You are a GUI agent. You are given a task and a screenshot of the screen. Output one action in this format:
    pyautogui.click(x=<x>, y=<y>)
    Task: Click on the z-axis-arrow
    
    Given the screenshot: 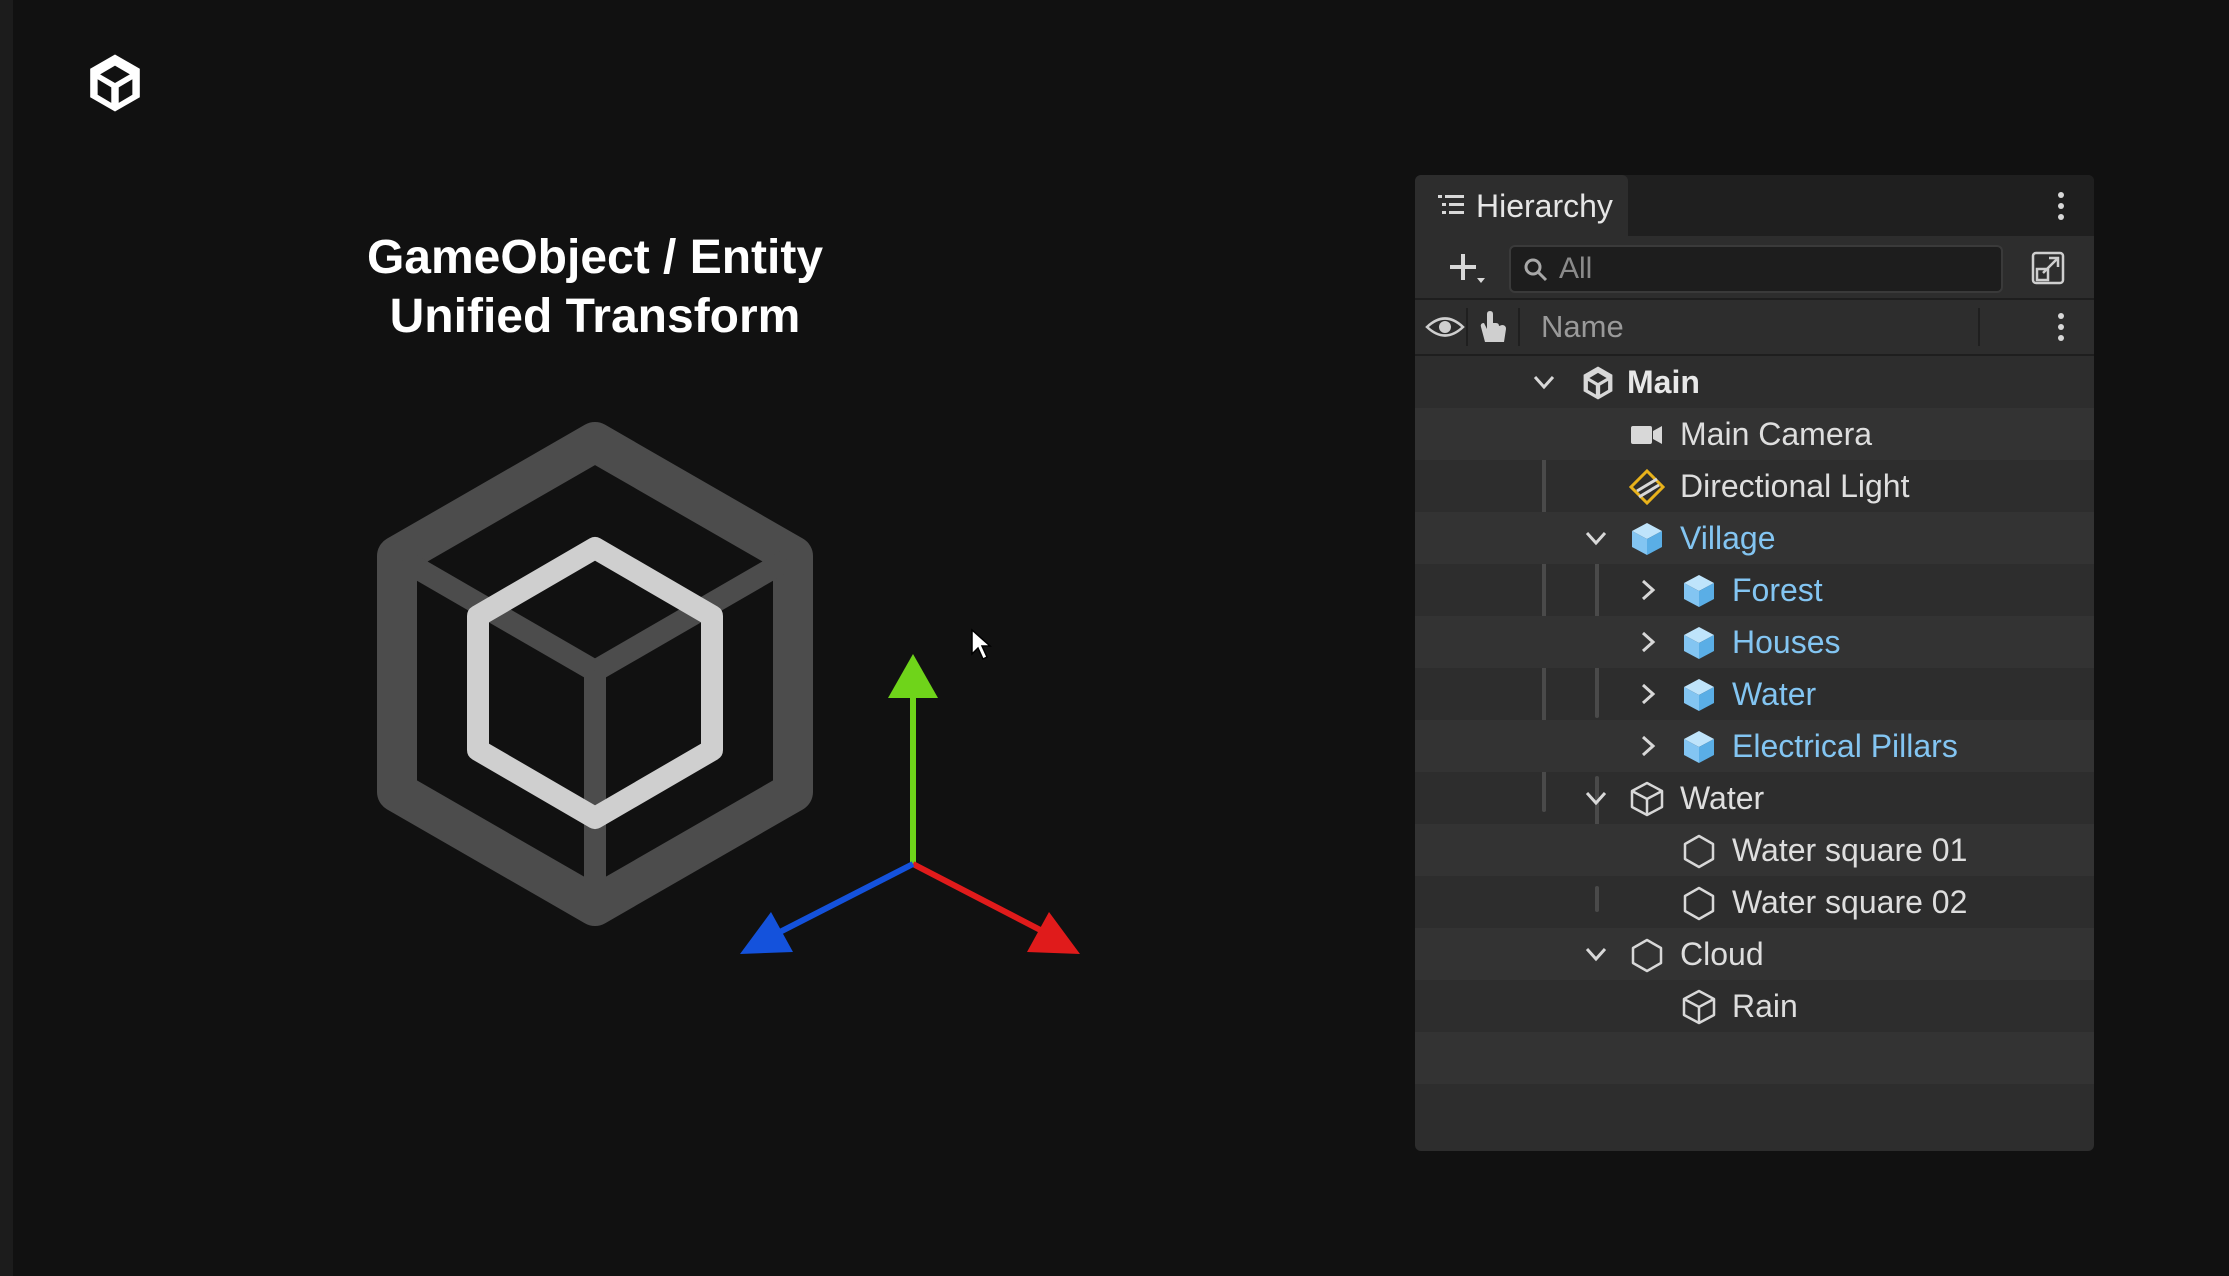 What is the action you would take?
    pyautogui.click(x=766, y=933)
    